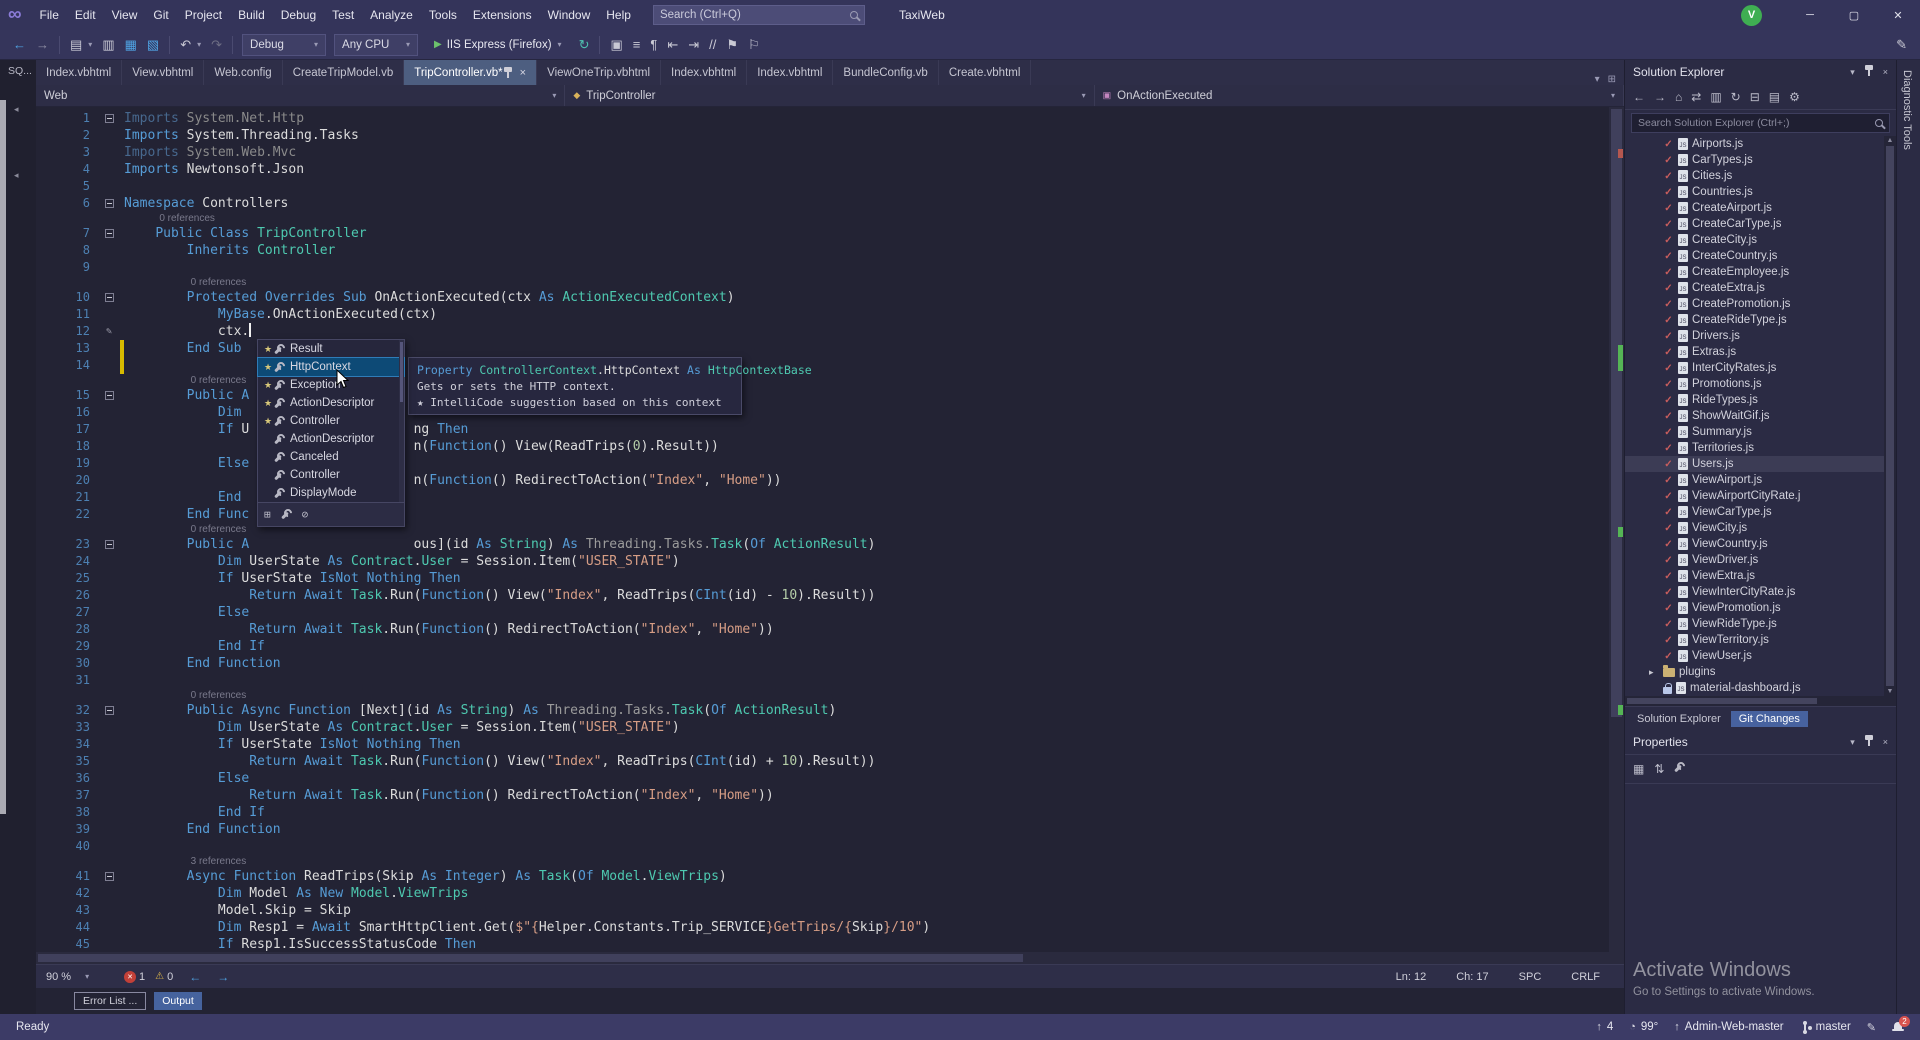  Describe the element at coordinates (1760, 592) in the screenshot. I see `tree-item: ✓ JS ViewInterCityRate.js` at that location.